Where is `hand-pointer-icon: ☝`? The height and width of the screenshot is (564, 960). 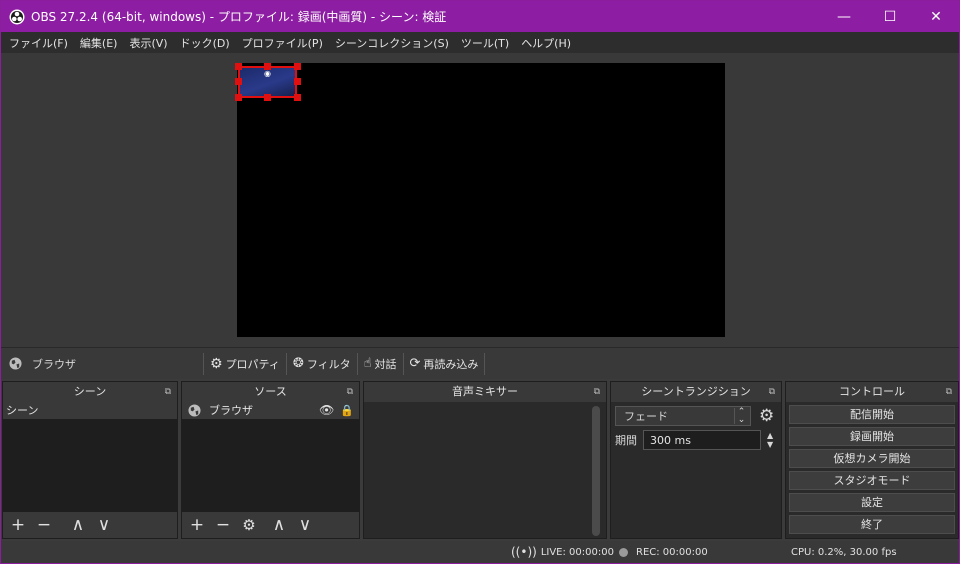 hand-pointer-icon: ☝ is located at coordinates (367, 363).